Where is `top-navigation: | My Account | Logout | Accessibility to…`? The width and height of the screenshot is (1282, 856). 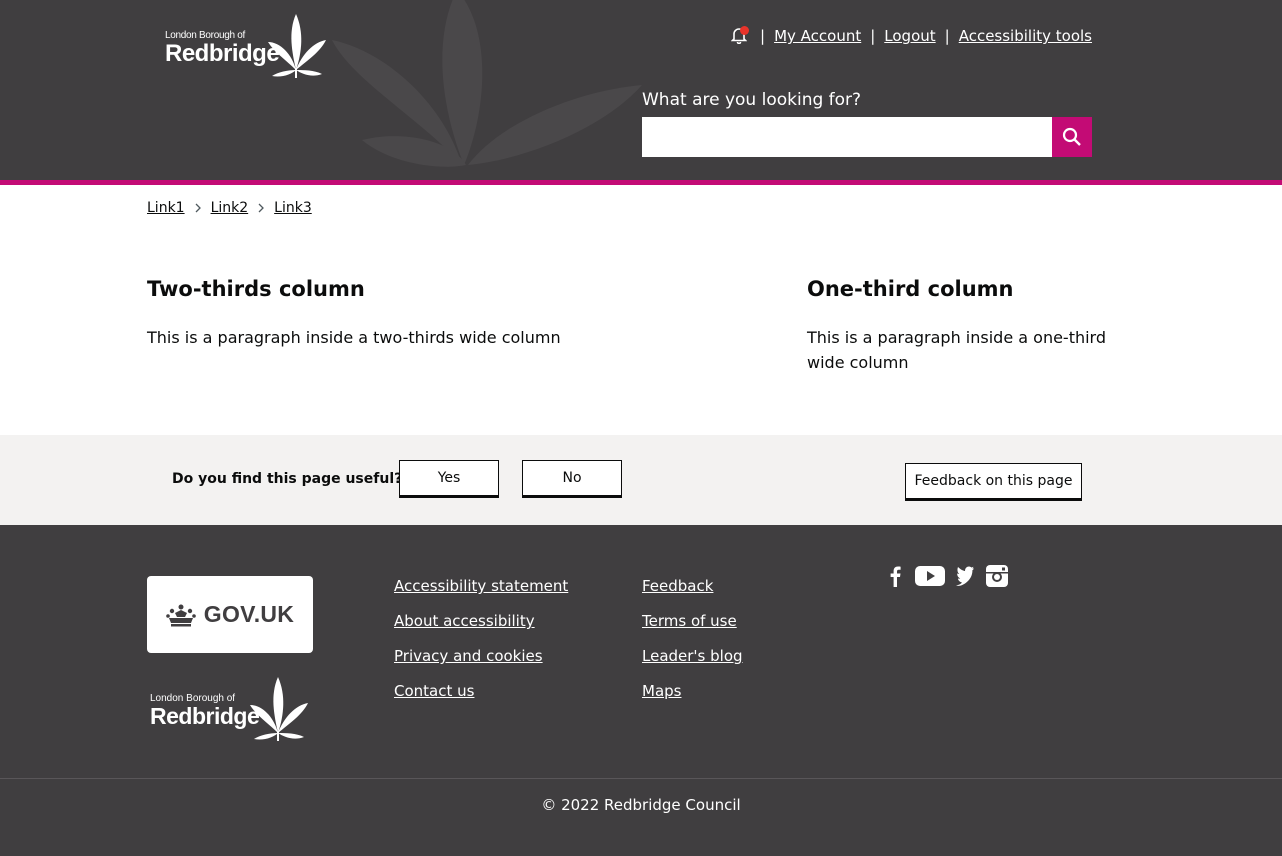 top-navigation: | My Account | Logout | Accessibility to… is located at coordinates (911, 36).